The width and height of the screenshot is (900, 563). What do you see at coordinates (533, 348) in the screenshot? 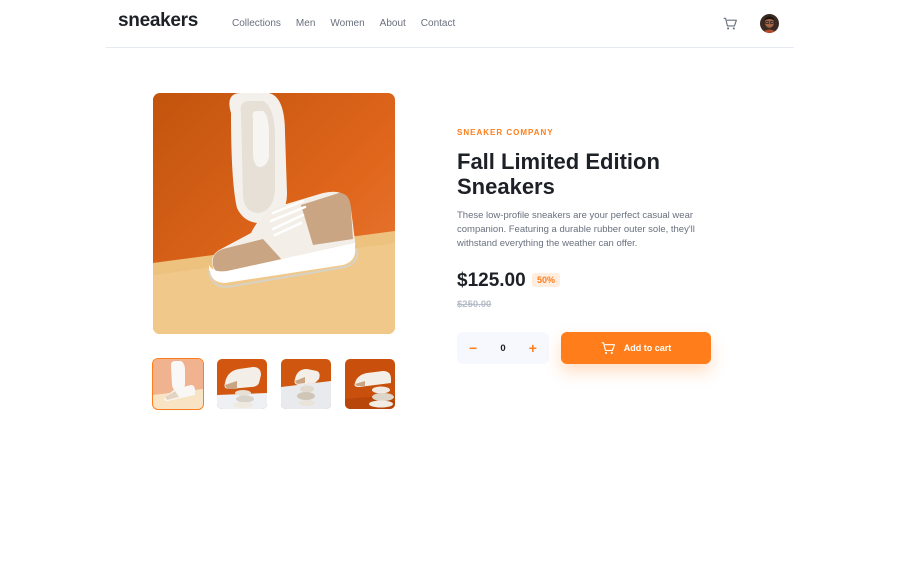
I see `increase-quantity-button: +` at bounding box center [533, 348].